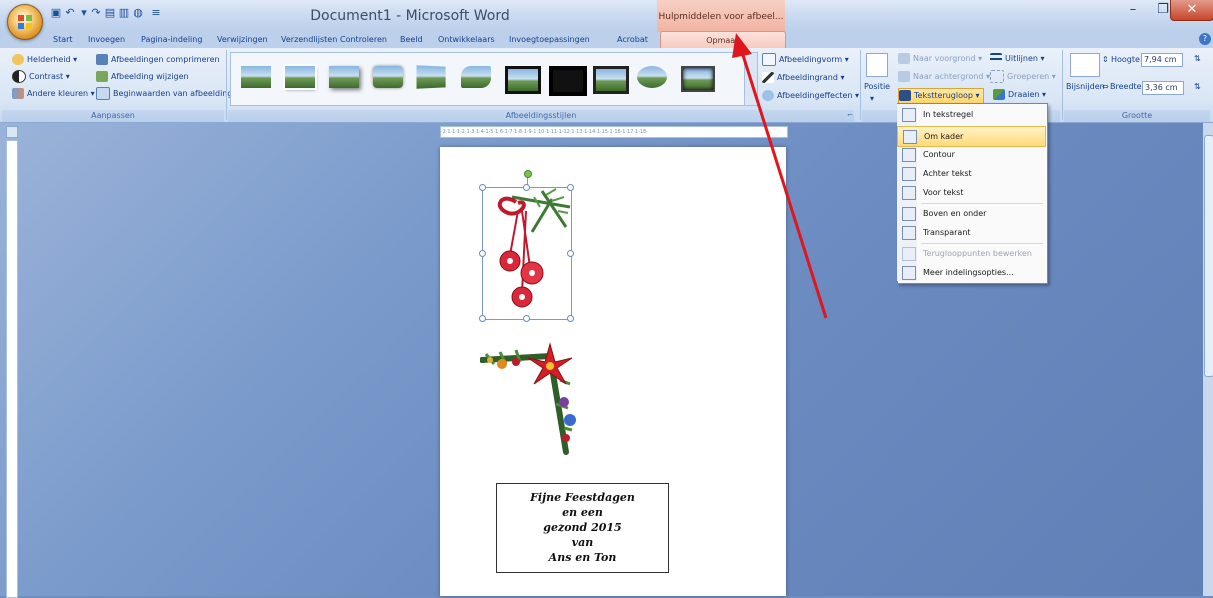 This screenshot has height=598, width=1213. I want to click on menu-item-boven-en-onder: Boven en onder, so click(971, 213).